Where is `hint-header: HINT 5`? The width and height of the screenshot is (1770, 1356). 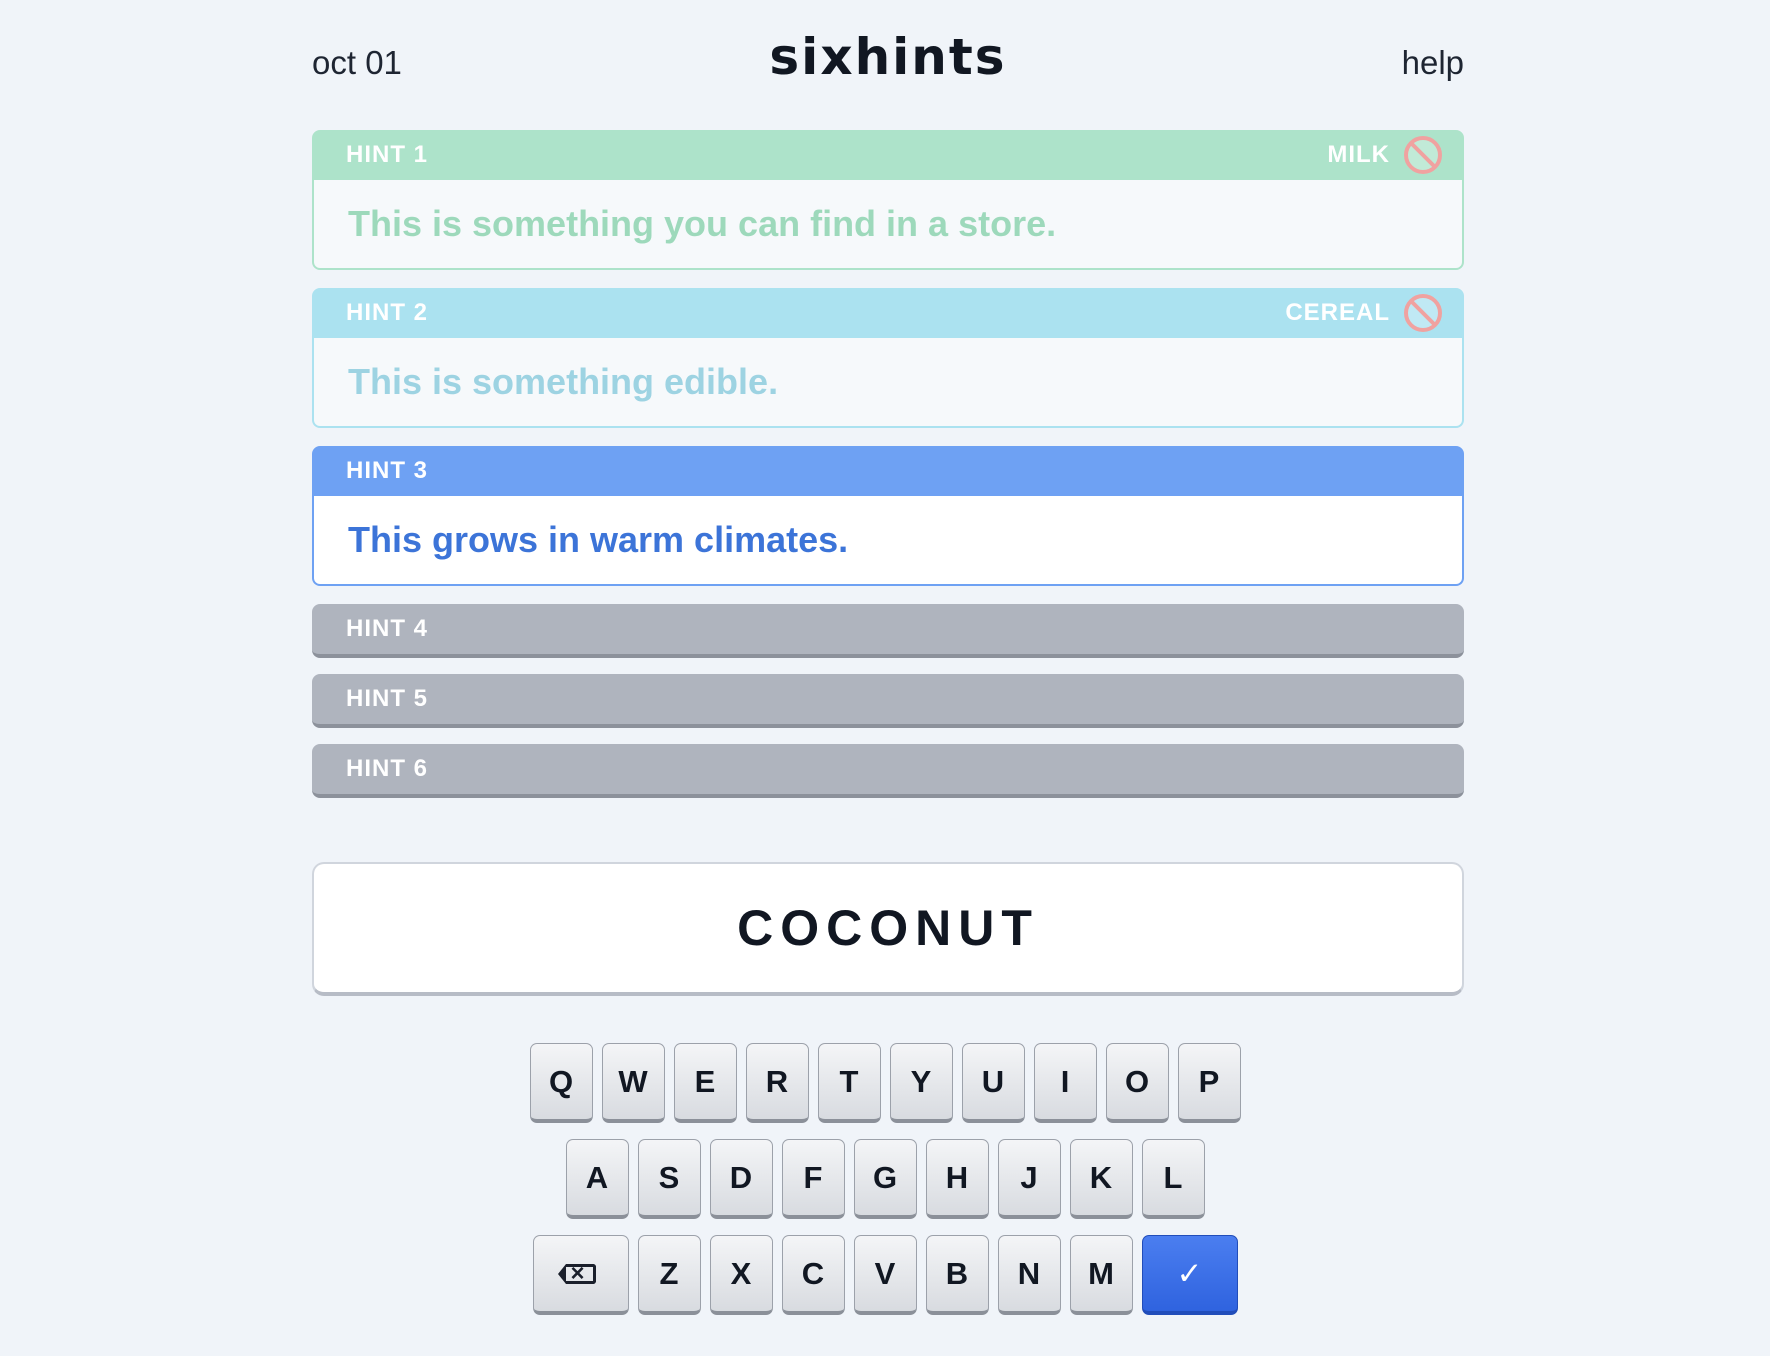
hint-header: HINT 5 is located at coordinates (888, 699).